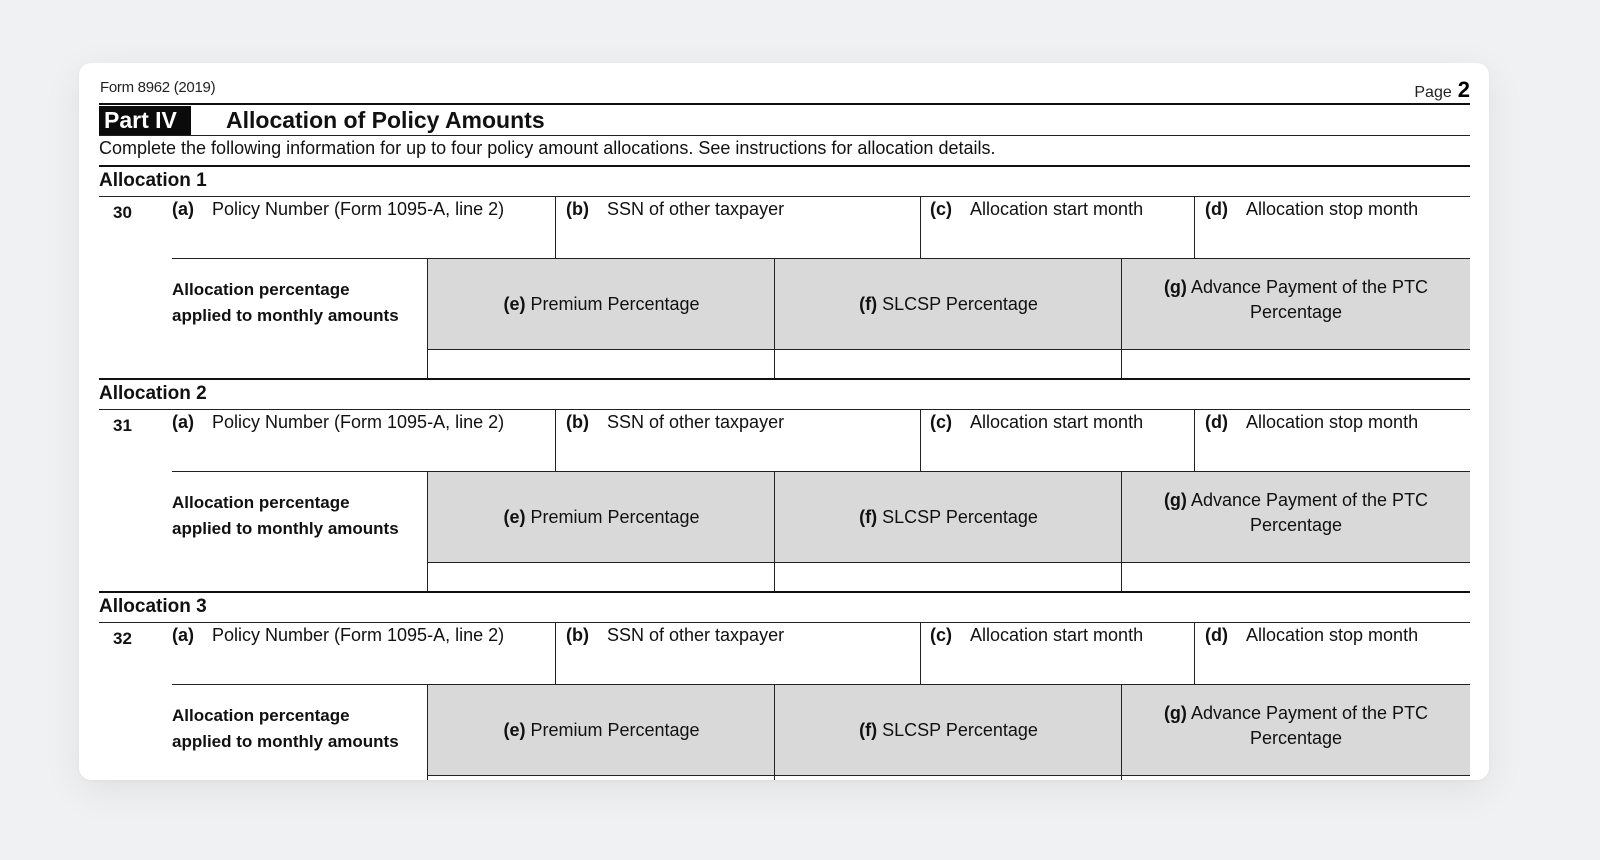  I want to click on part-title: Allocation of Policy Amounts, so click(385, 120).